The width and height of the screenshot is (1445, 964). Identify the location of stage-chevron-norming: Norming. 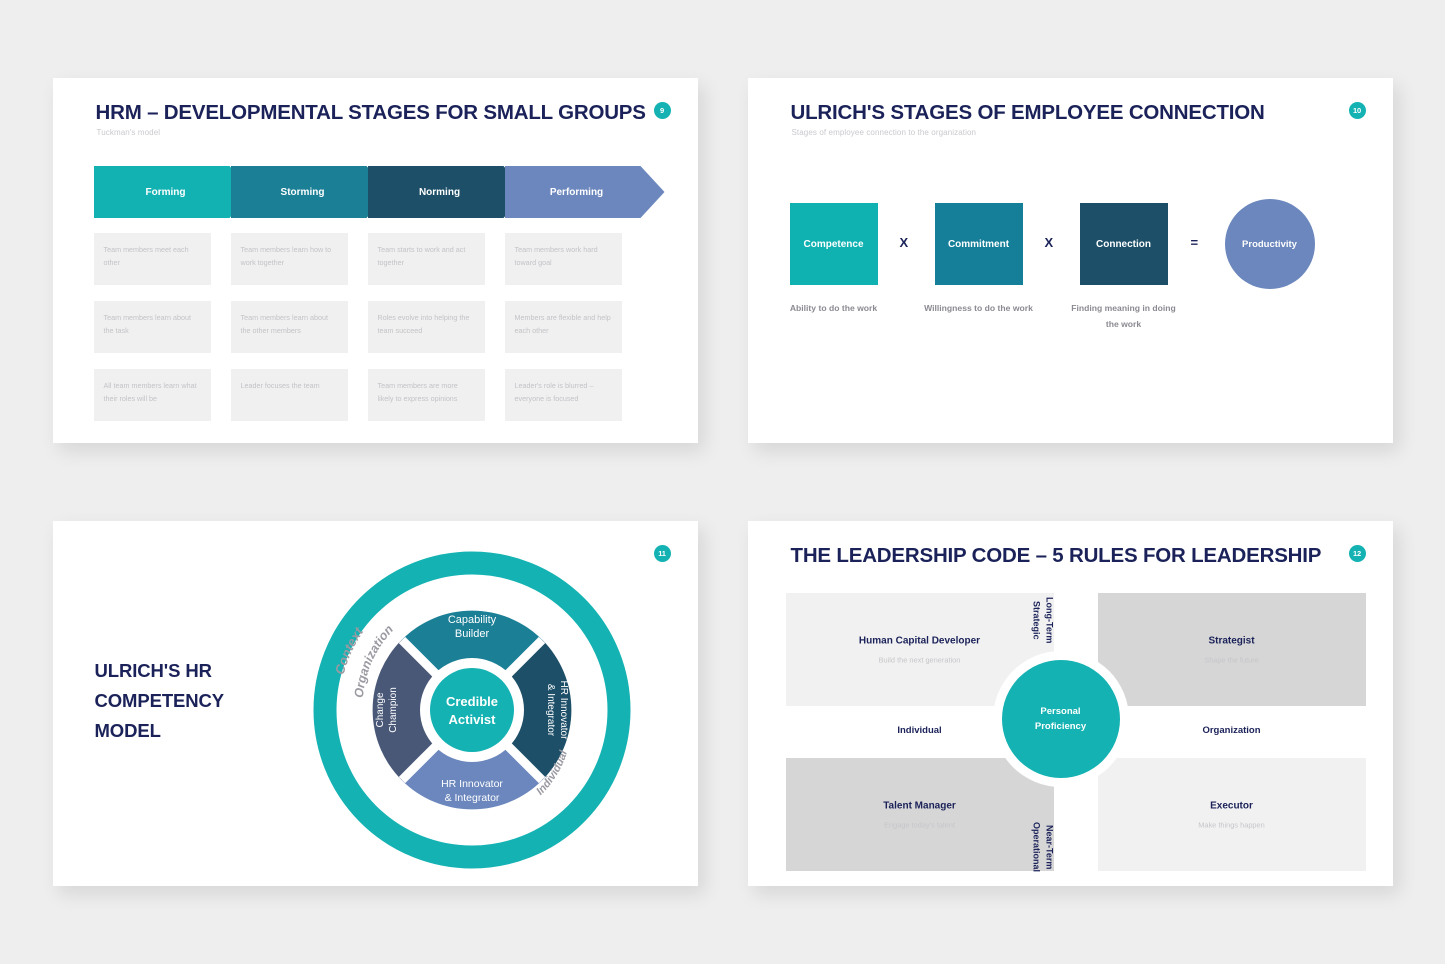
(448, 192).